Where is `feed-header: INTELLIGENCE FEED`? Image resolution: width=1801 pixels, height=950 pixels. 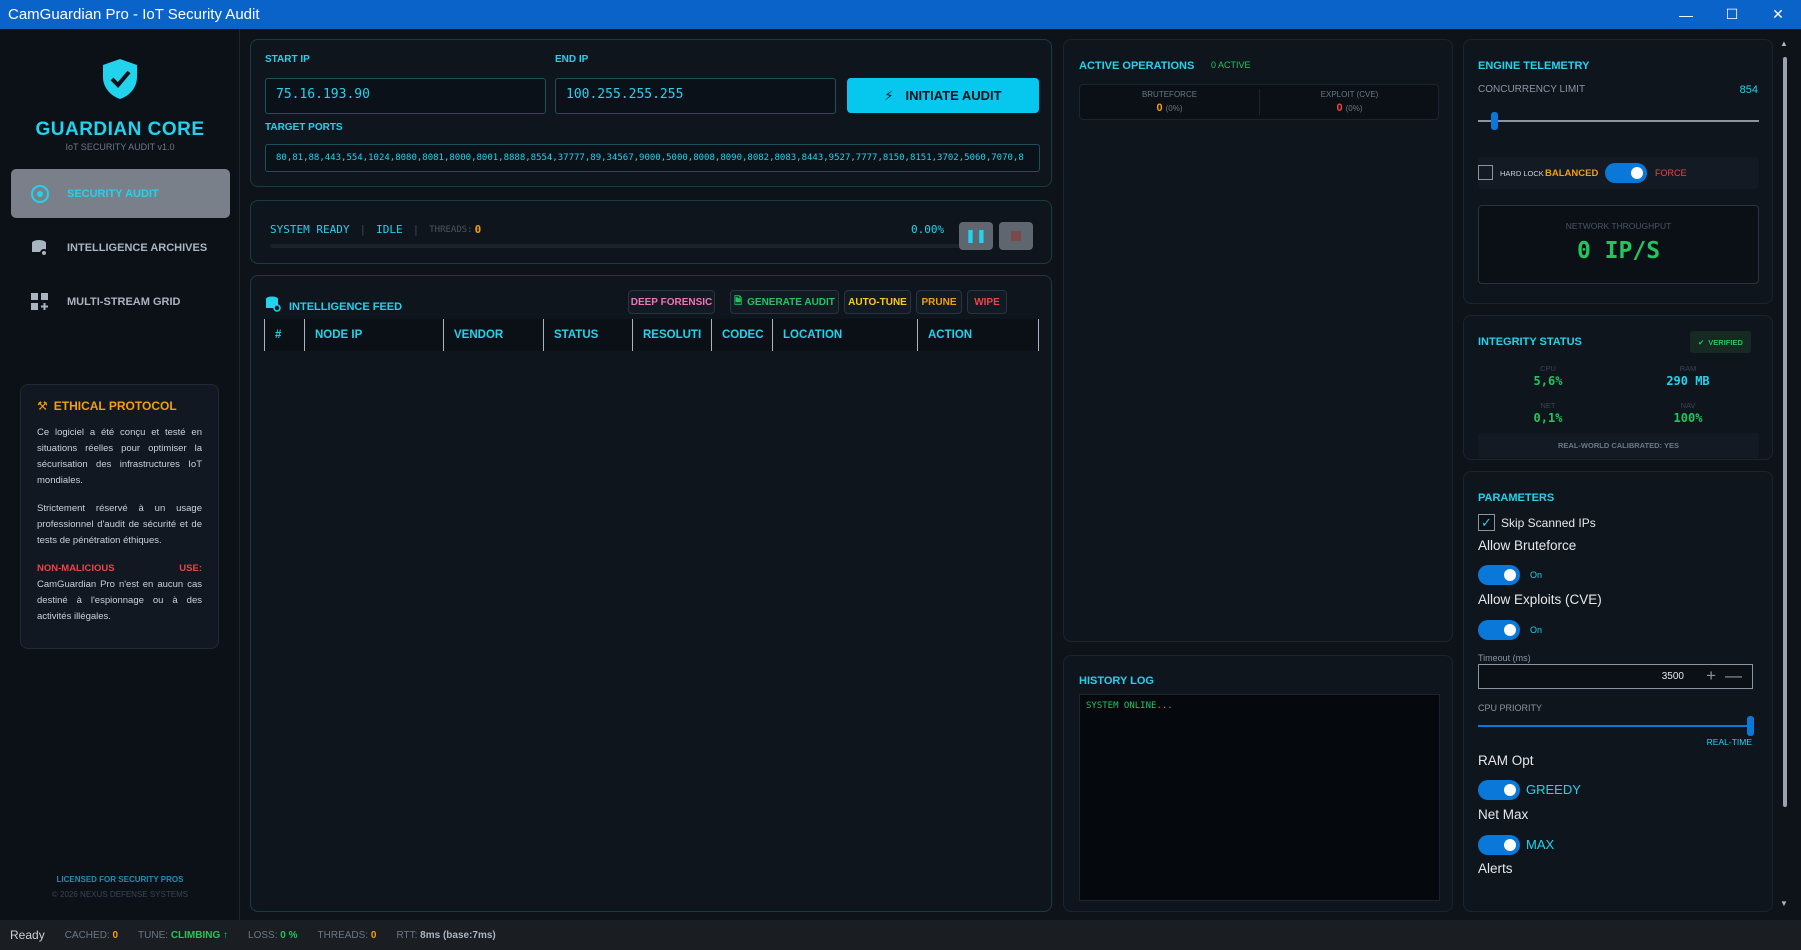
feed-header: INTELLIGENCE FEED is located at coordinates (333, 306).